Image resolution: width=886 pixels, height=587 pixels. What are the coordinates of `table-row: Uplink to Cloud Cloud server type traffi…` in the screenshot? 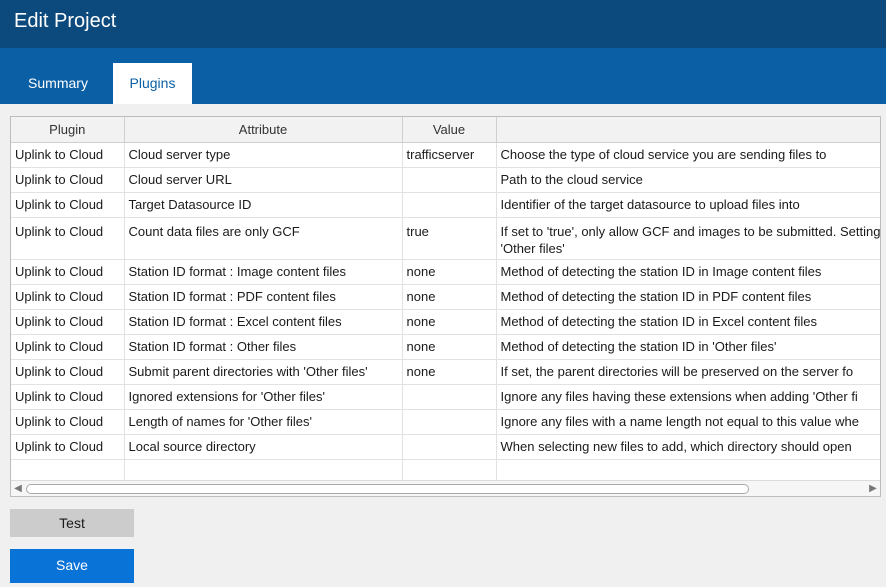 It's located at (445, 155).